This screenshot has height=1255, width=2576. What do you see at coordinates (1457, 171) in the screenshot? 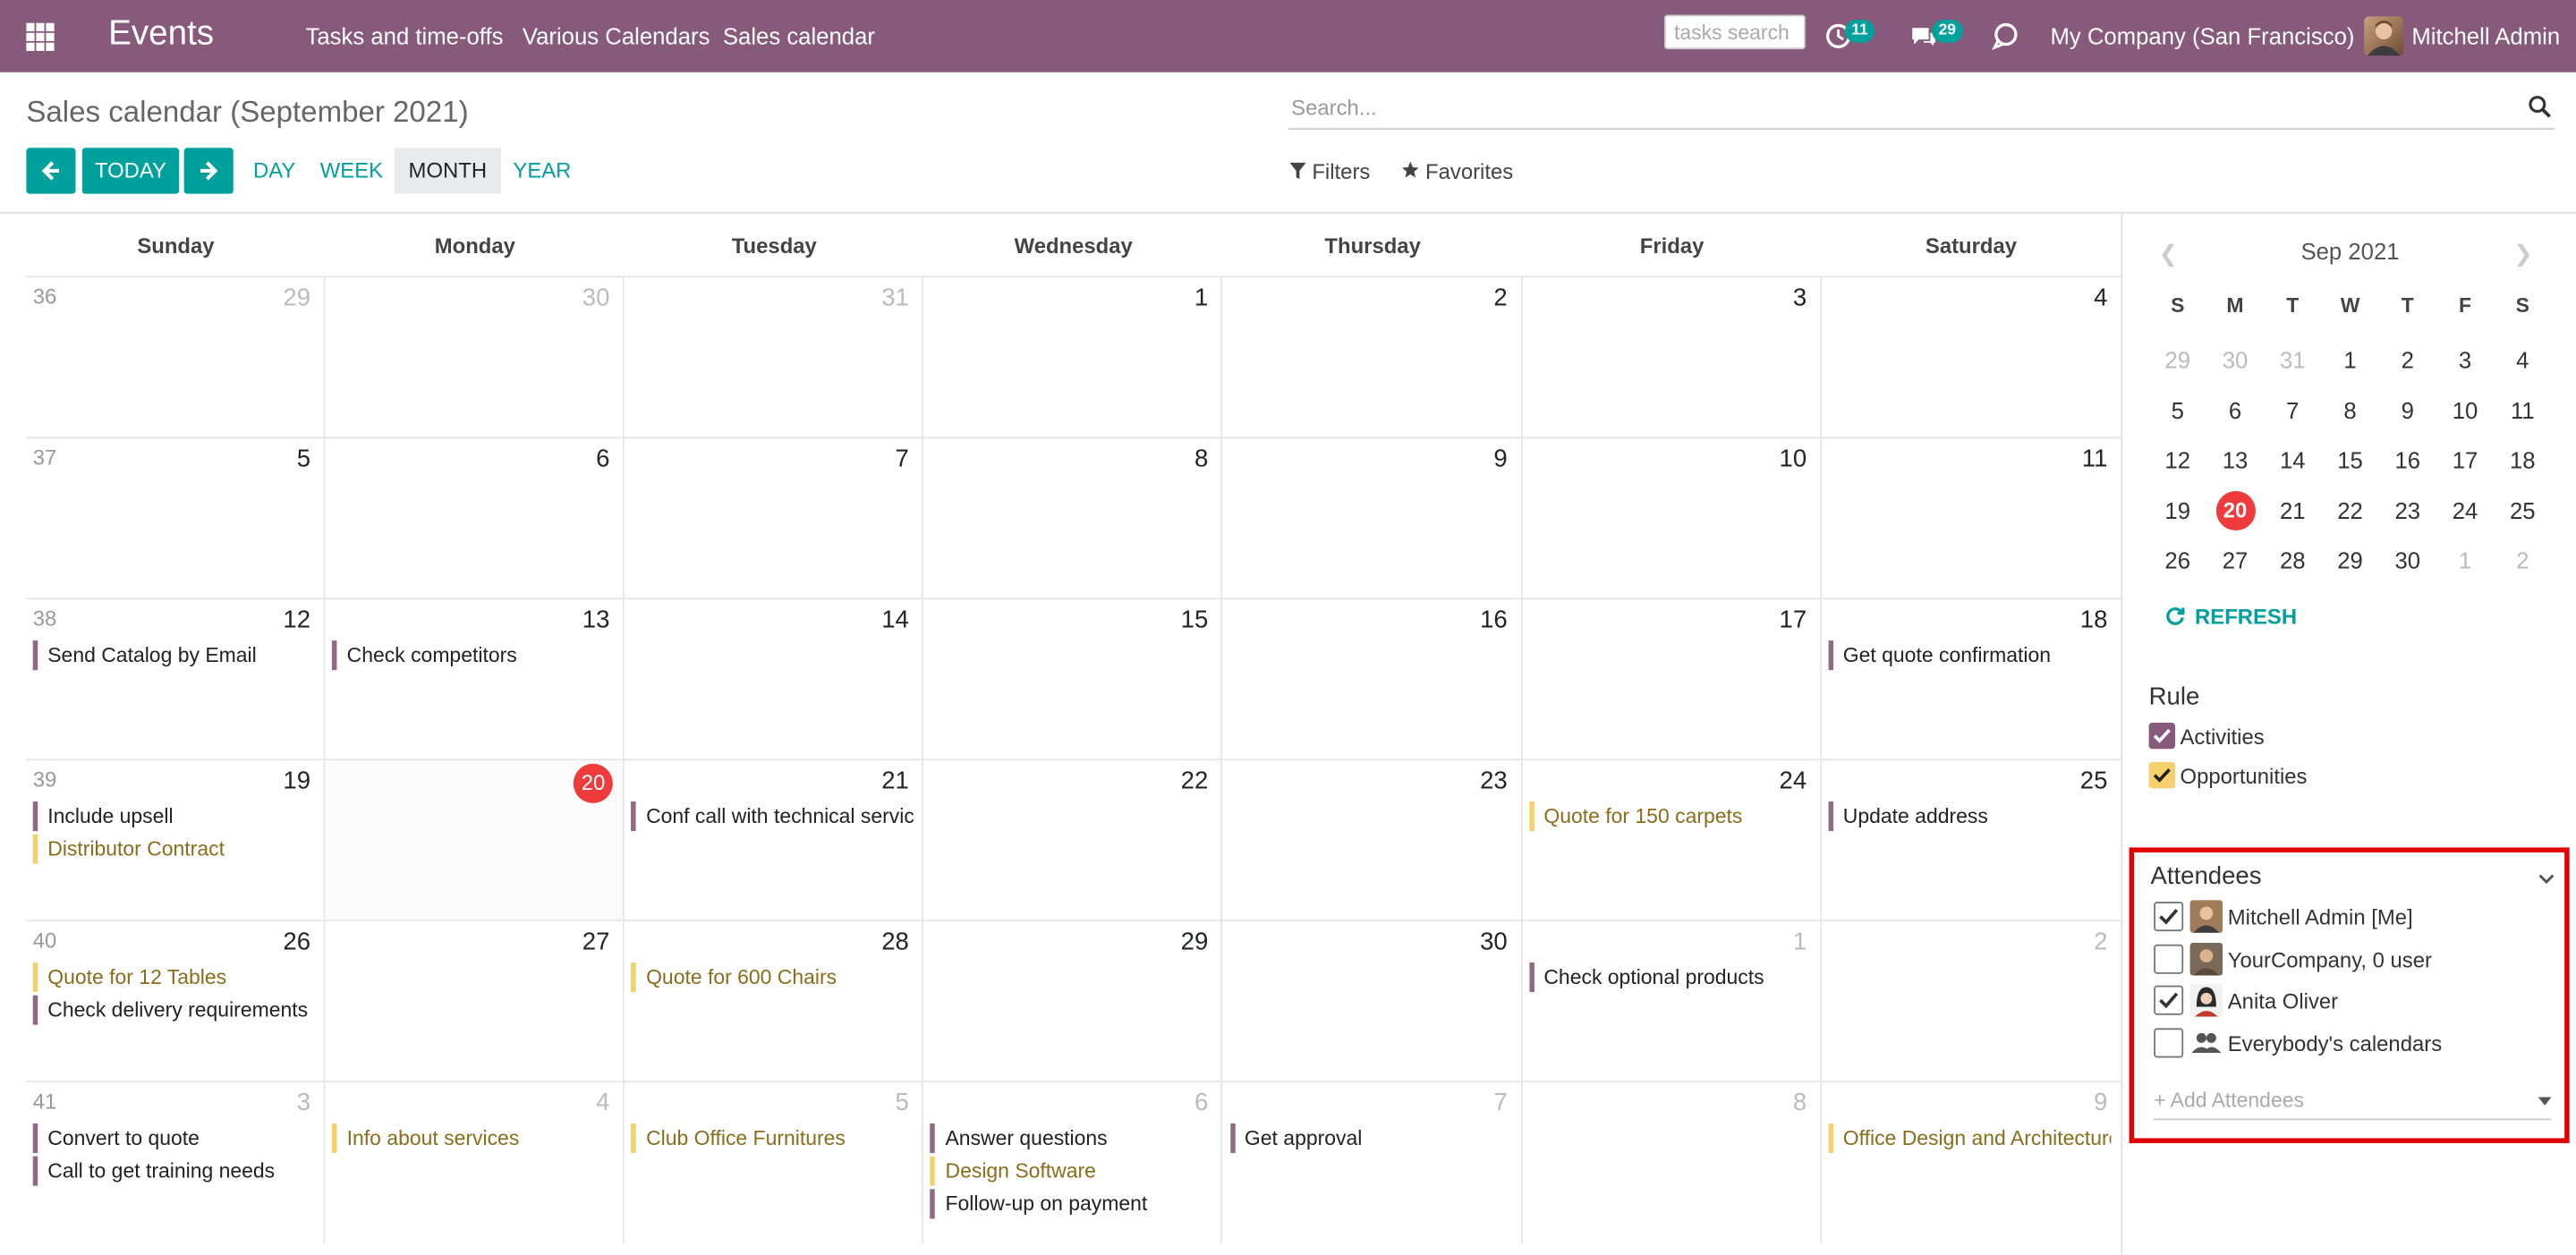
I see `favorites-dropdown: Favorites` at bounding box center [1457, 171].